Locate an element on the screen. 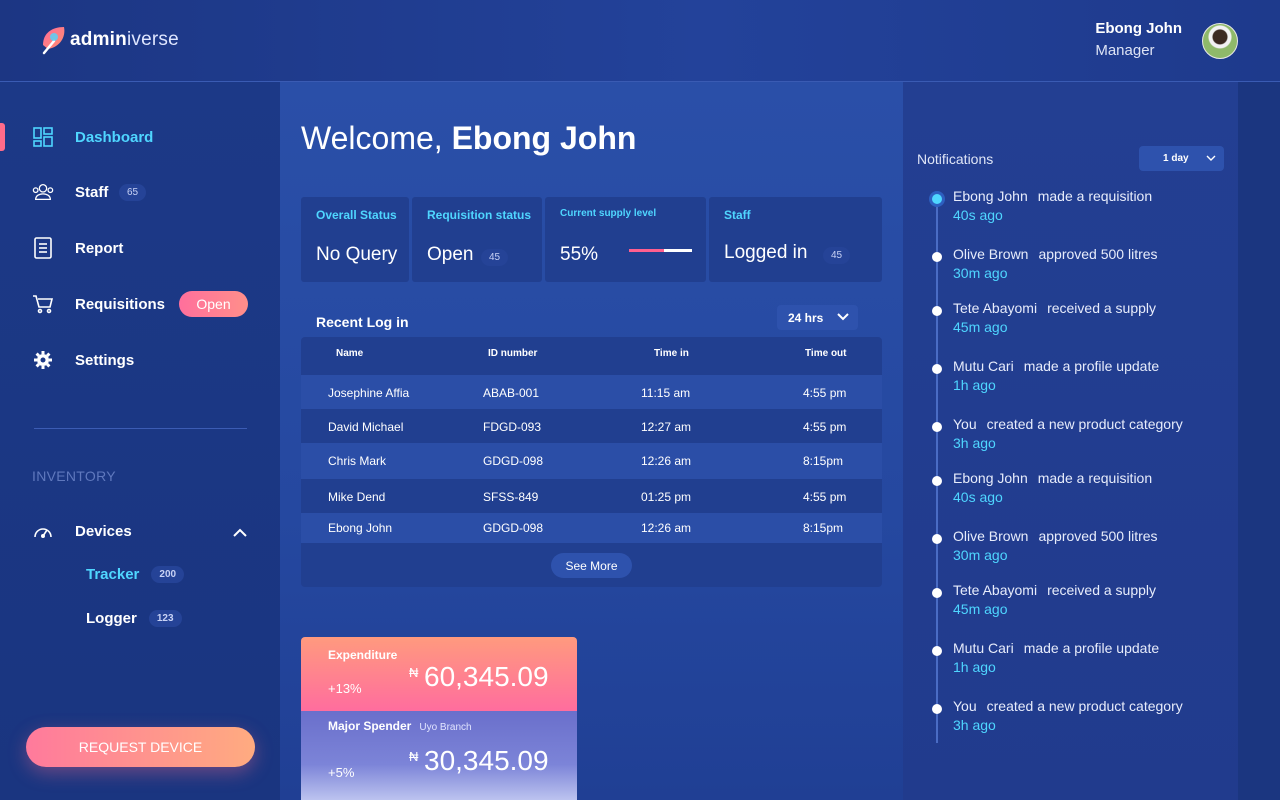  staff-count-badge: 65 is located at coordinates (133, 192).